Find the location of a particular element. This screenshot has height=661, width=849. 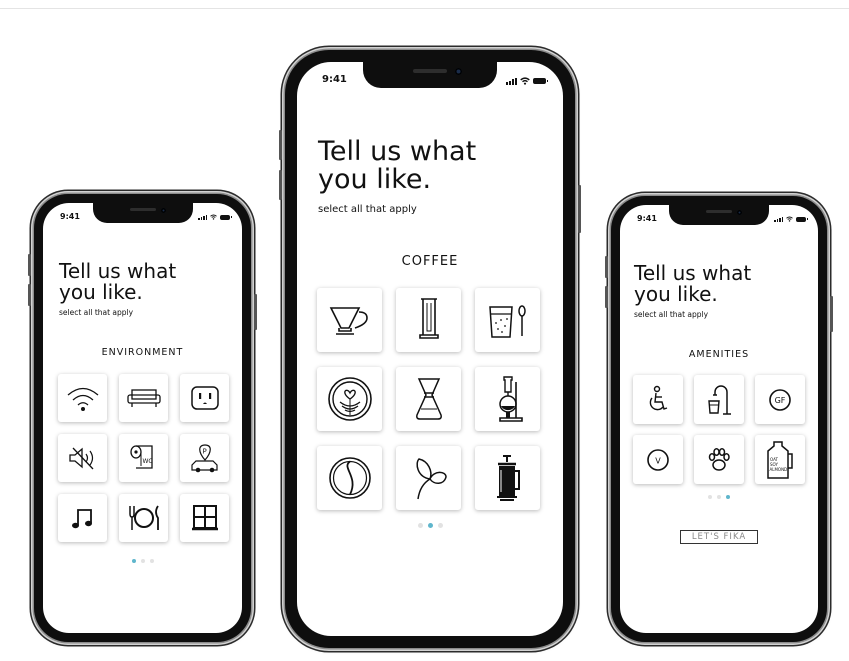

option-aeropress is located at coordinates (428, 320).